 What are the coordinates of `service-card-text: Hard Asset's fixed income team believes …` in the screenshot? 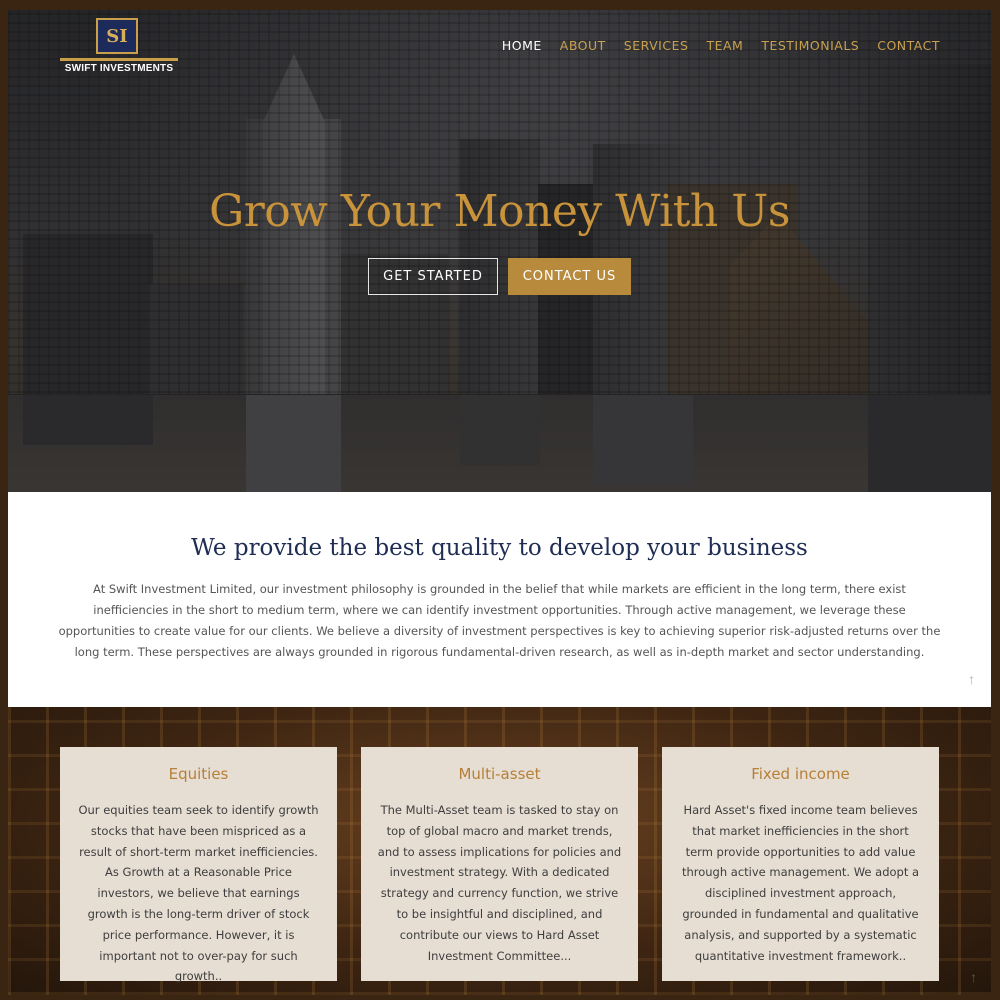 It's located at (800, 883).